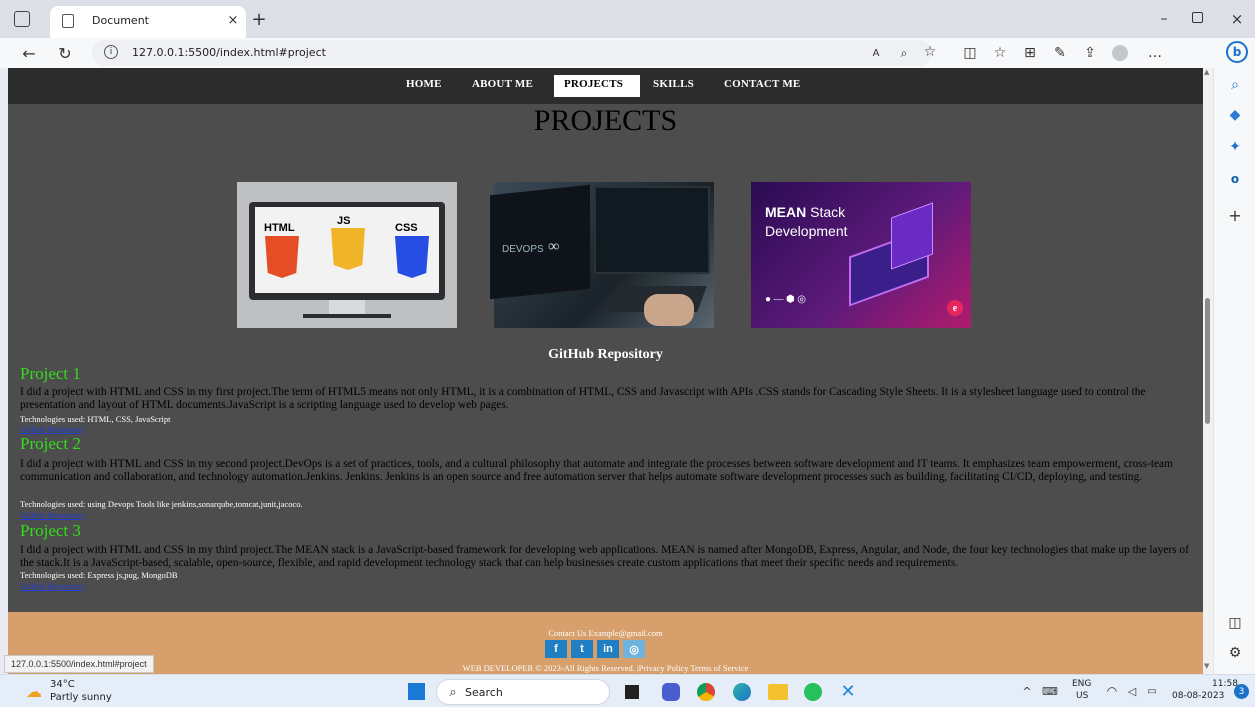  What do you see at coordinates (412, 257) in the screenshot?
I see `css3-shield-icon` at bounding box center [412, 257].